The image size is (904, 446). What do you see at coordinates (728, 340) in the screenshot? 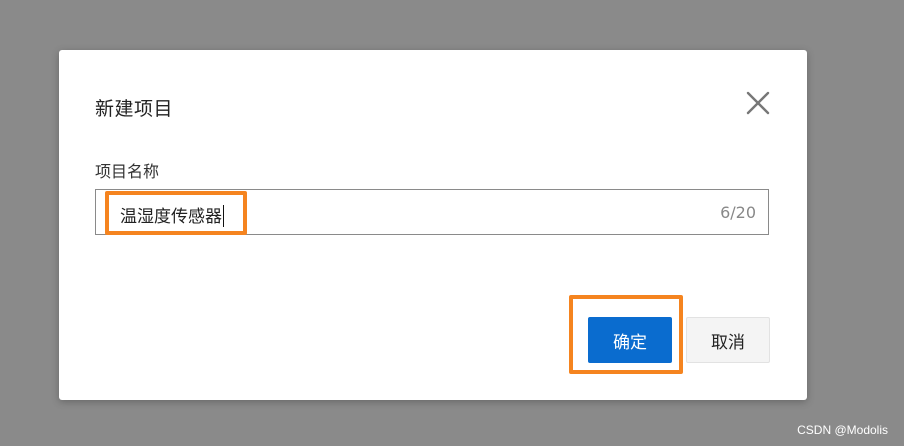
I see `cancel-button: 取消` at bounding box center [728, 340].